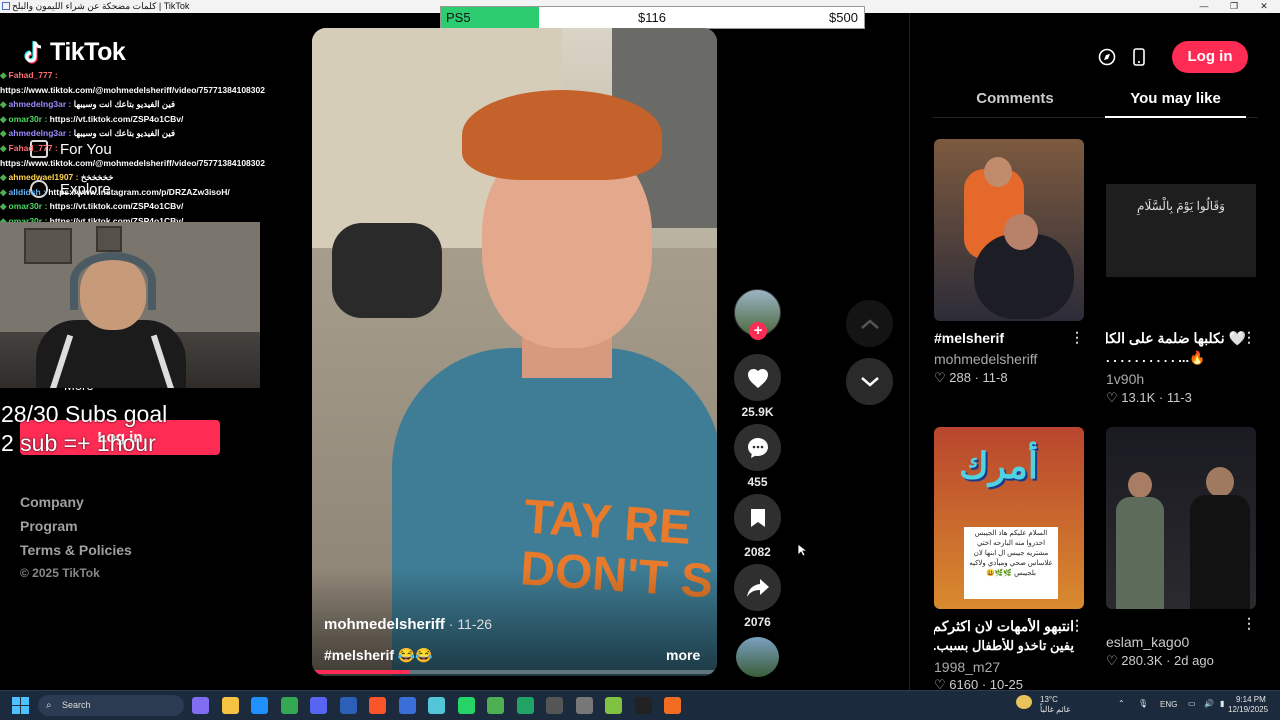 This screenshot has width=1280, height=720. Describe the element at coordinates (1181, 206) in the screenshot. I see `card-thumb-text: وَقَالُوا يَوْمَ بِالْسَّلَامِ` at that location.